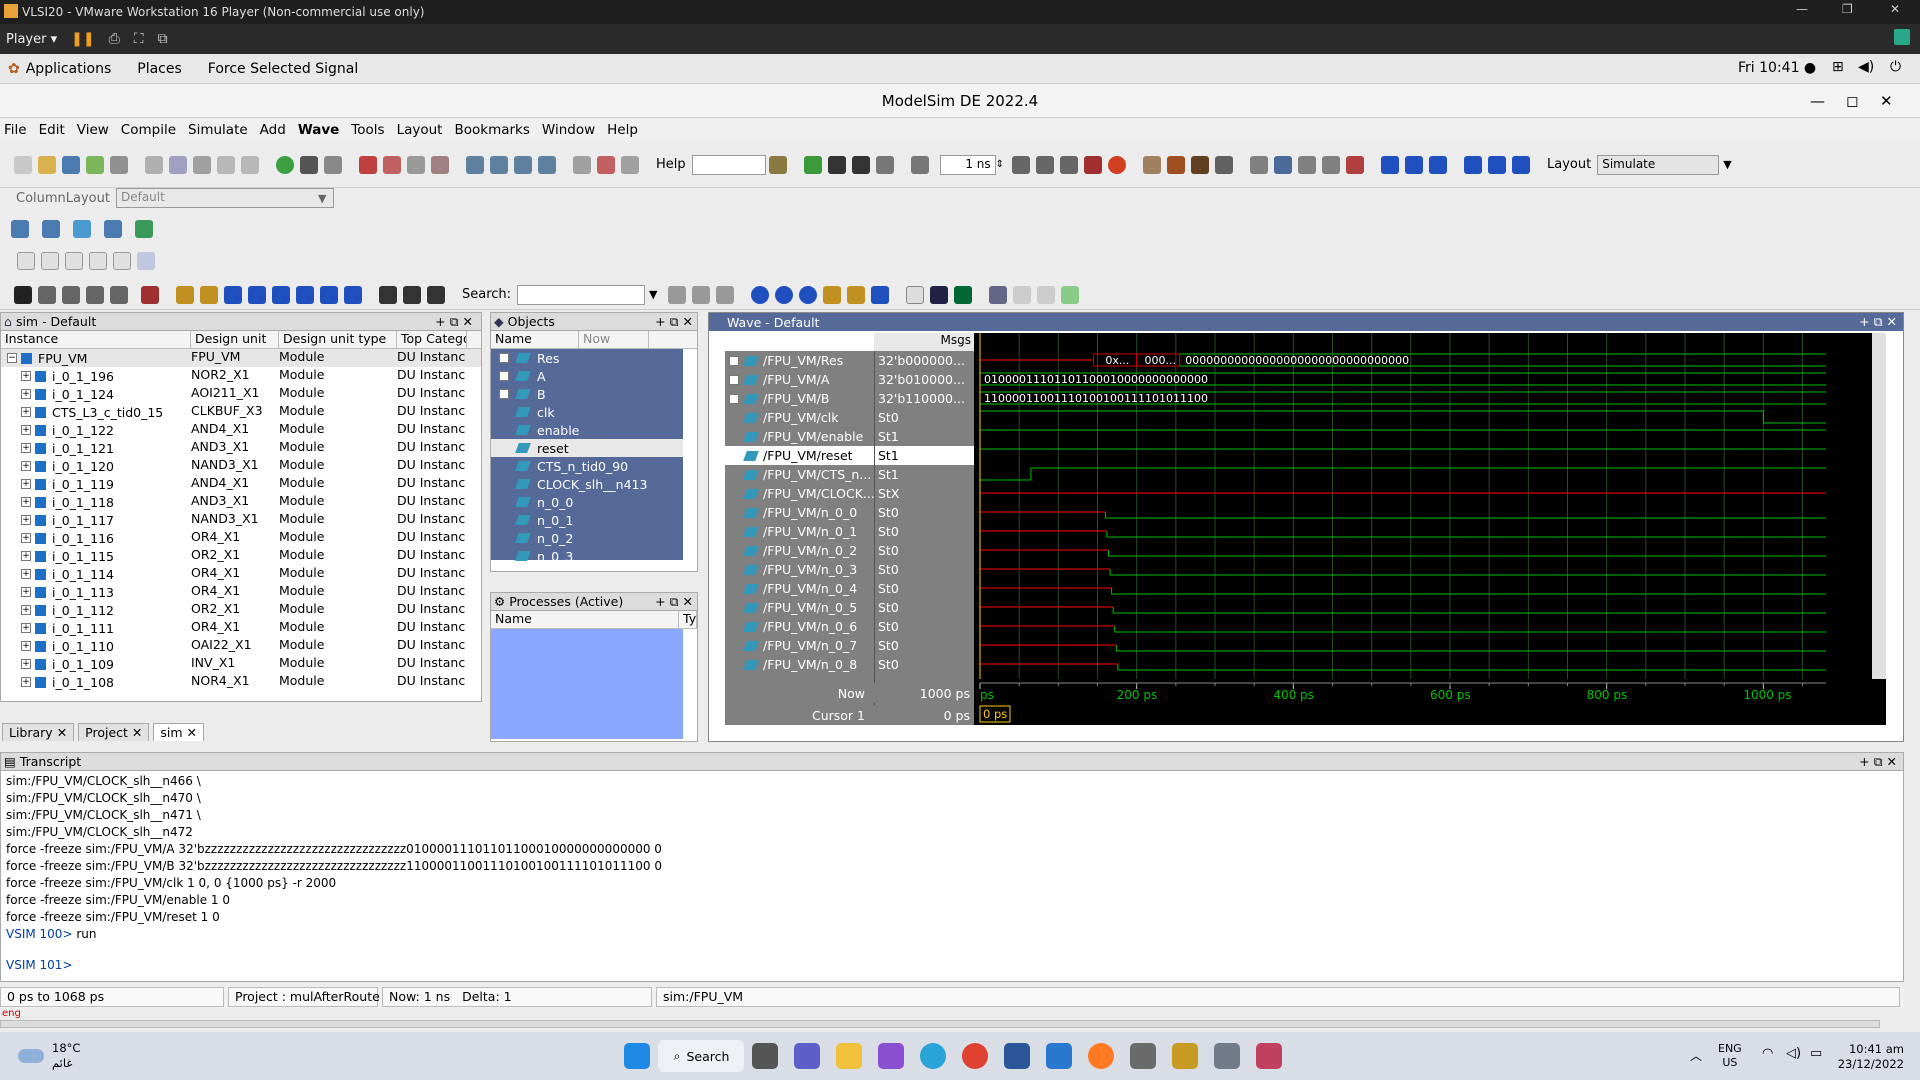 The width and height of the screenshot is (1920, 1080). I want to click on compile-all-icon, so click(499, 164).